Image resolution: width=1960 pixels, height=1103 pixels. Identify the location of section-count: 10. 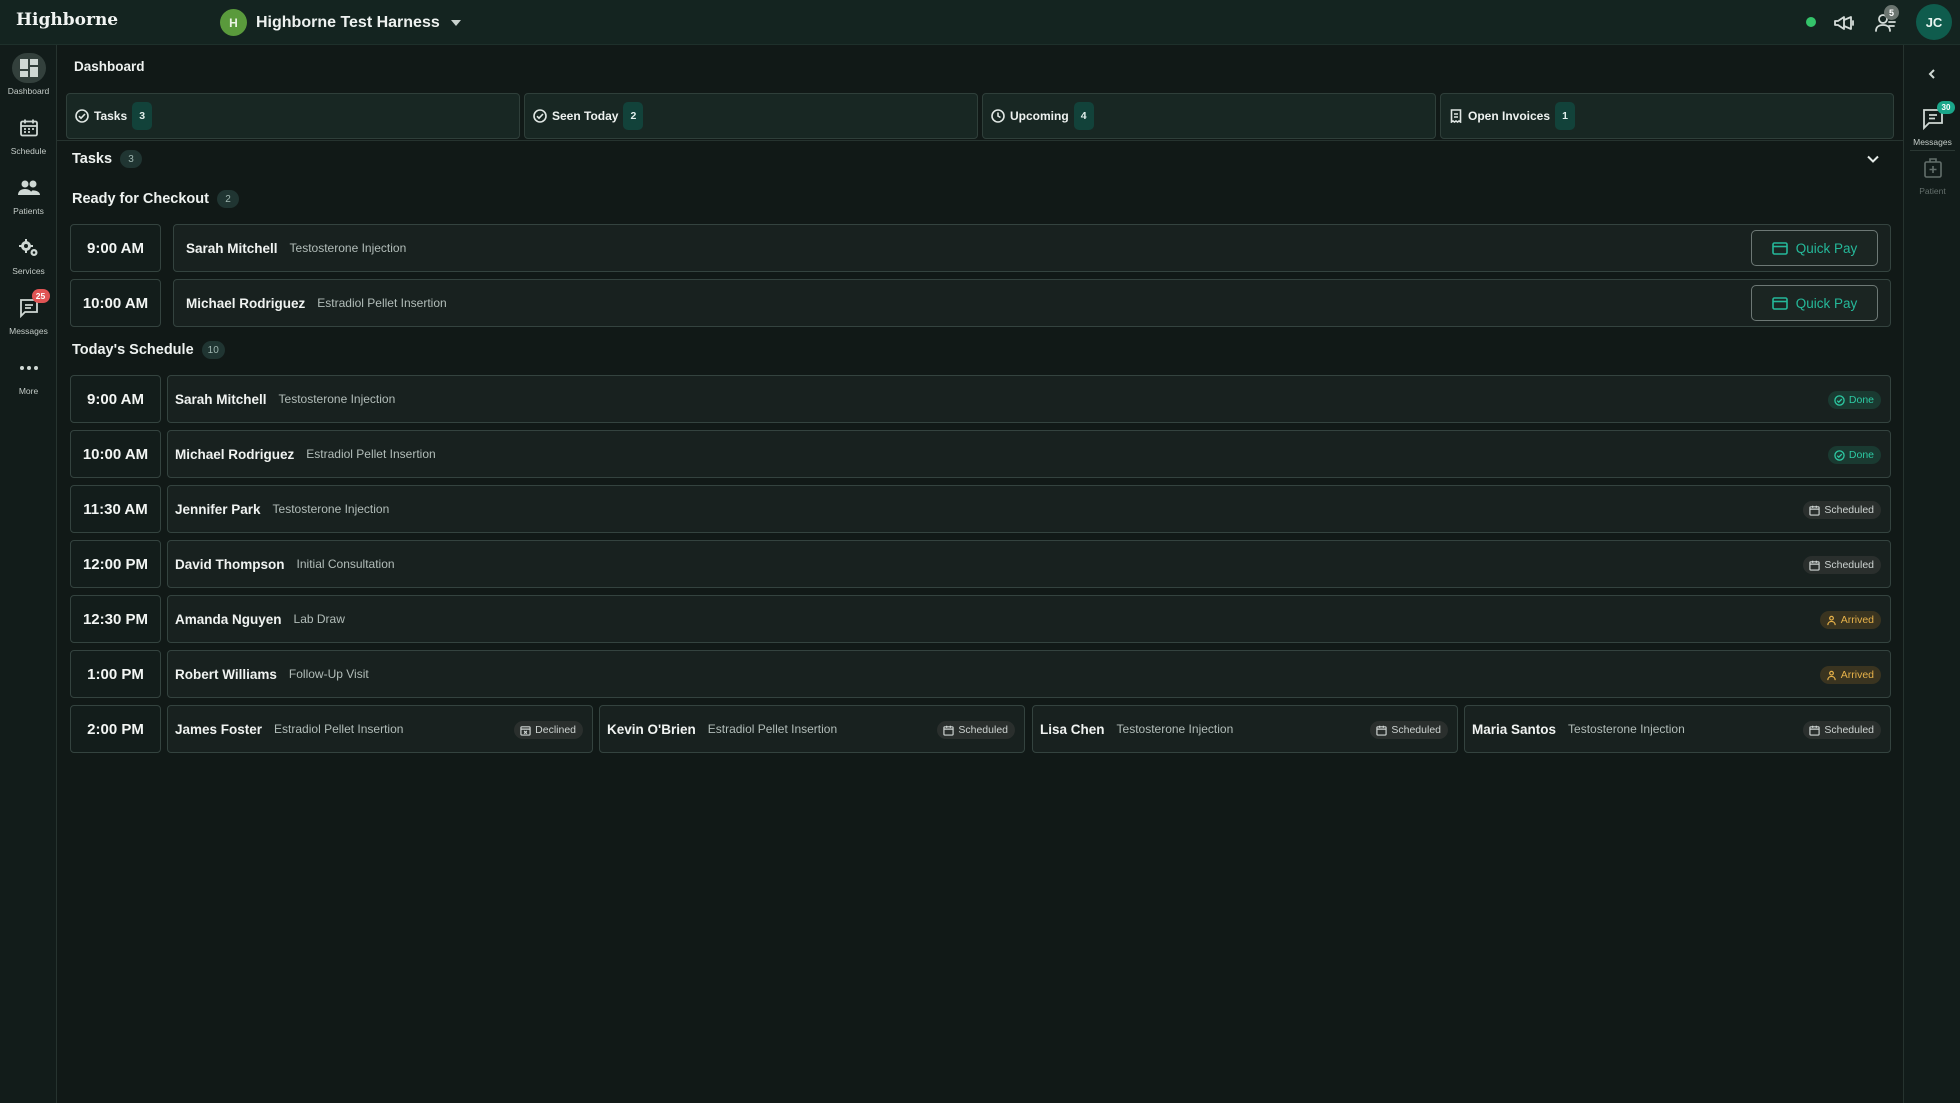
(213, 350).